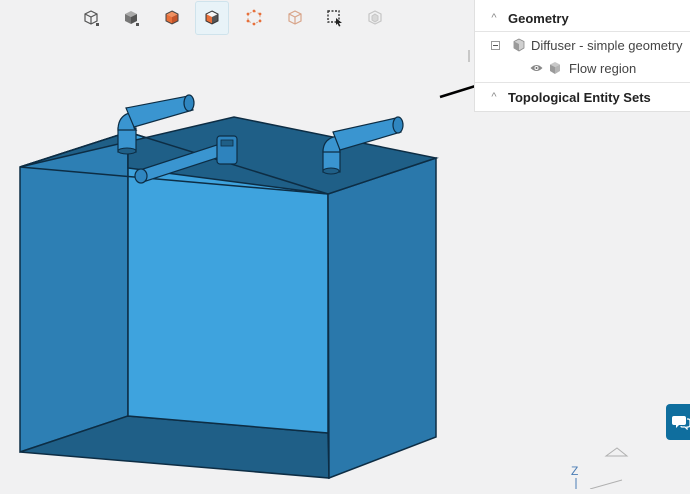 The width and height of the screenshot is (690, 494). Describe the element at coordinates (582, 18) in the screenshot. I see `tree-section-geometry: ^ Geometry` at that location.